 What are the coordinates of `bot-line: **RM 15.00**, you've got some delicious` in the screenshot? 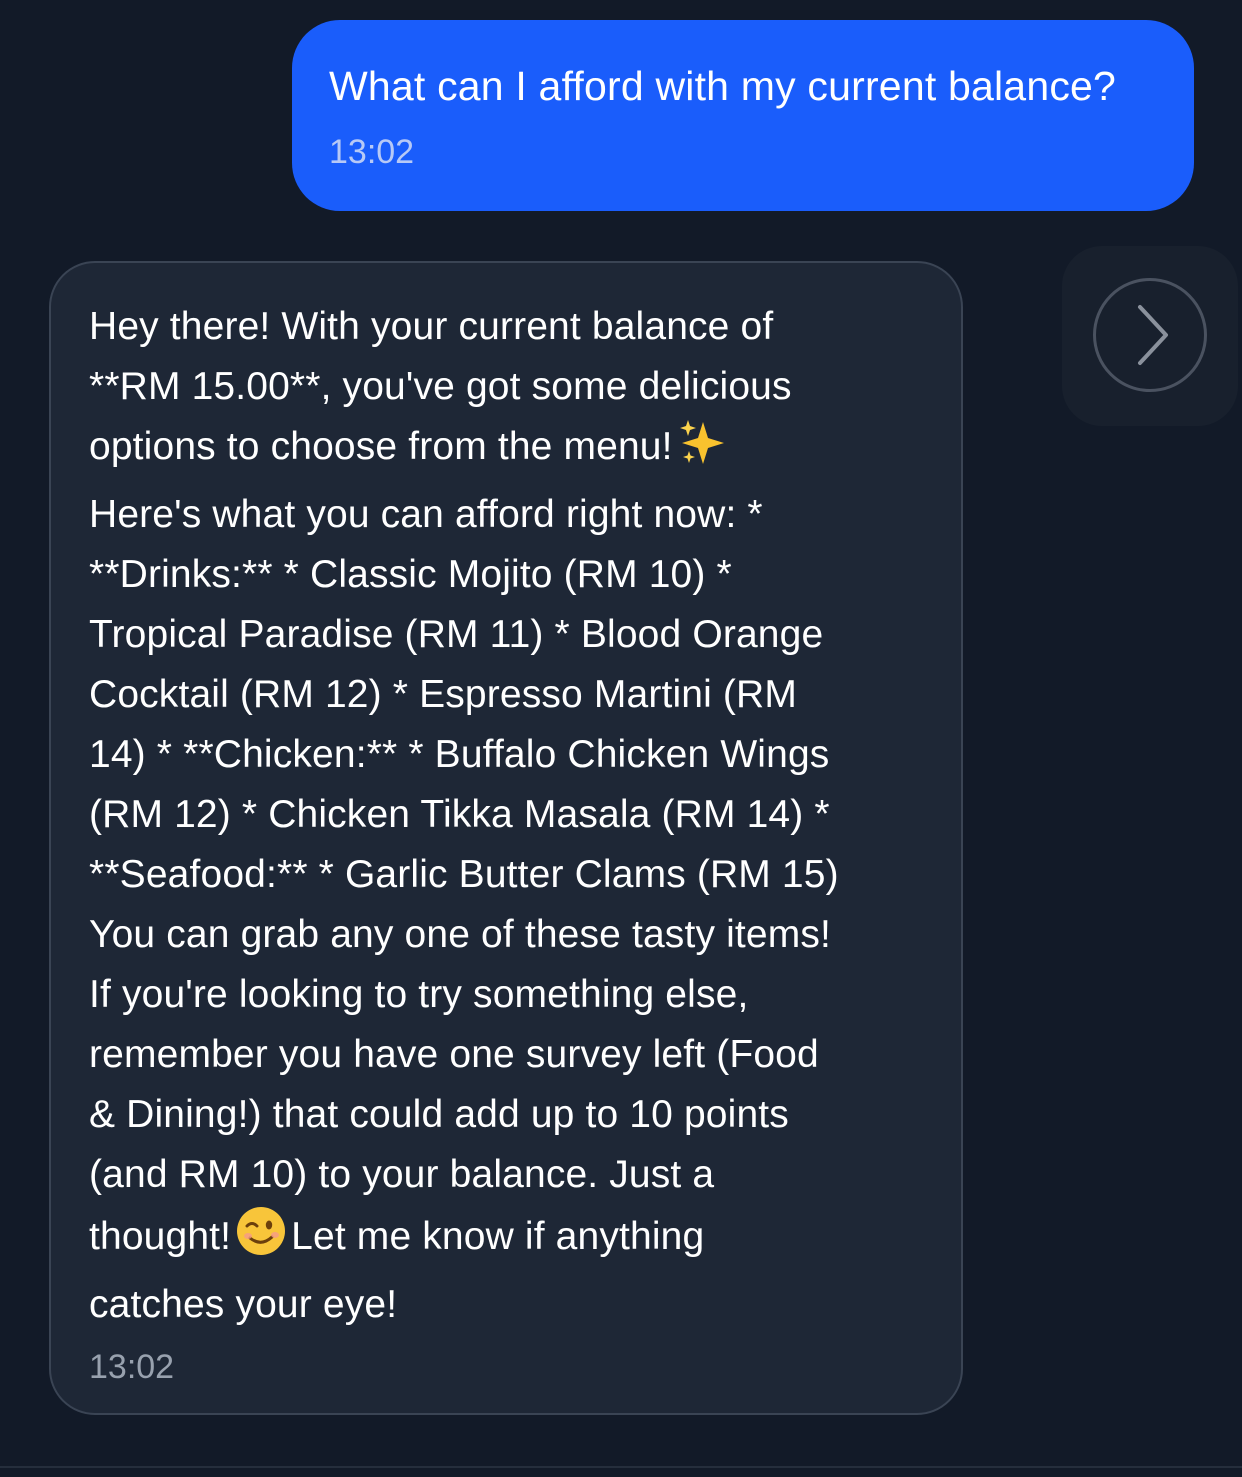 It's located at (440, 386).